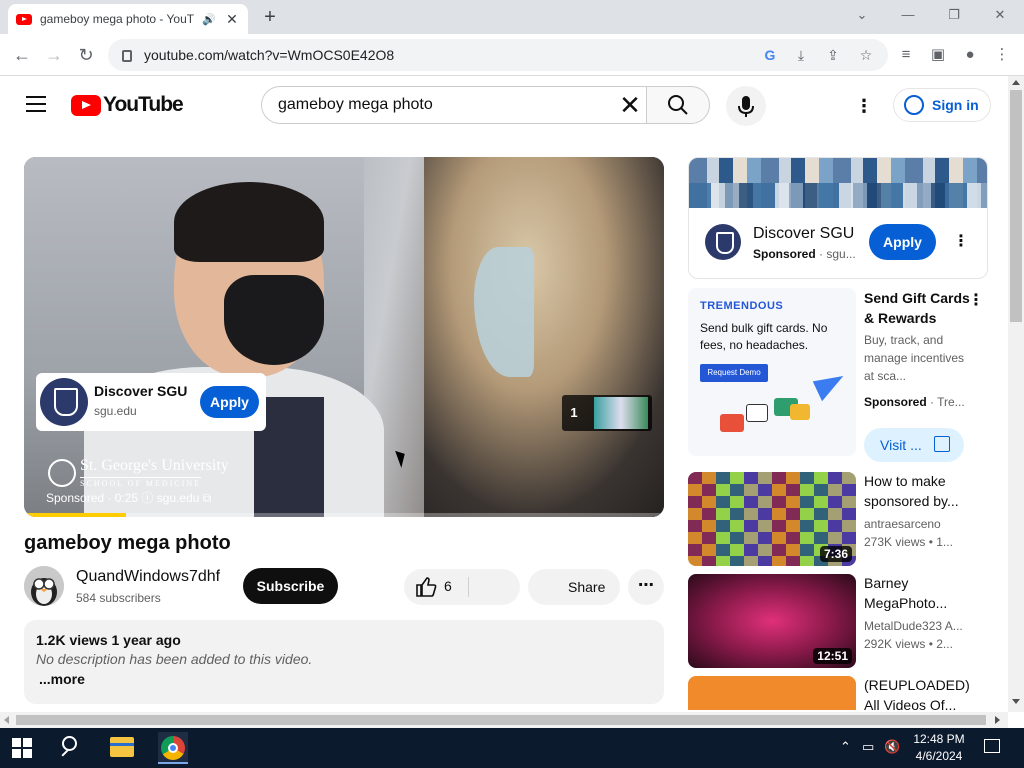 The image size is (1024, 768). What do you see at coordinates (864, 106) in the screenshot?
I see `settings-more-icon: ⋮` at bounding box center [864, 106].